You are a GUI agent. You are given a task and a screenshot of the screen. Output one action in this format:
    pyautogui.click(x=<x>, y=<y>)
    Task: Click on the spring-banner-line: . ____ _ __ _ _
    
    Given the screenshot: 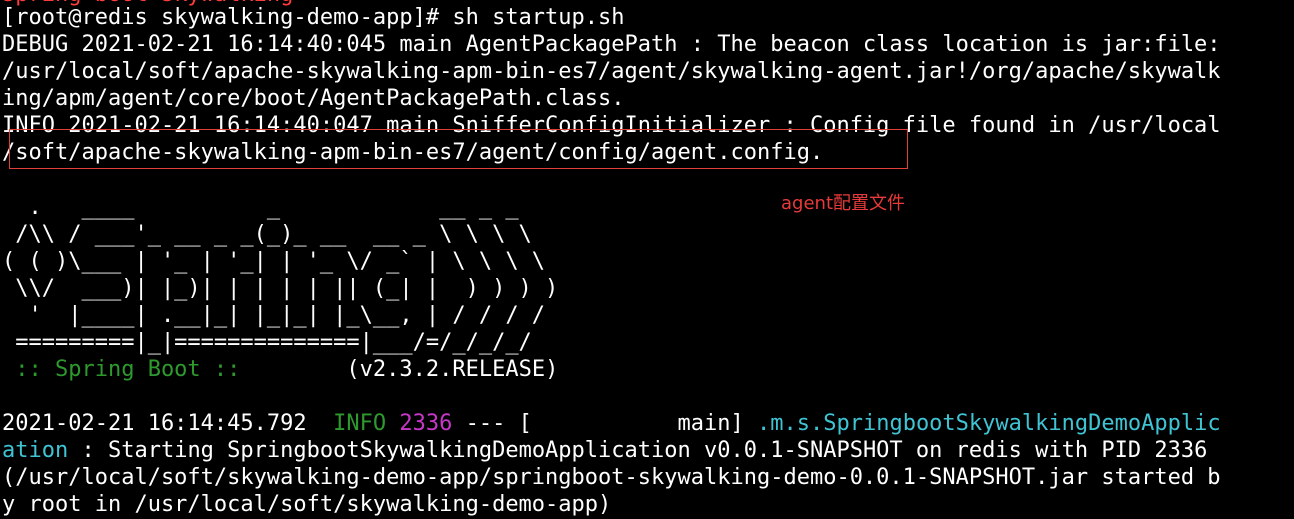 What is the action you would take?
    pyautogui.click(x=260, y=207)
    